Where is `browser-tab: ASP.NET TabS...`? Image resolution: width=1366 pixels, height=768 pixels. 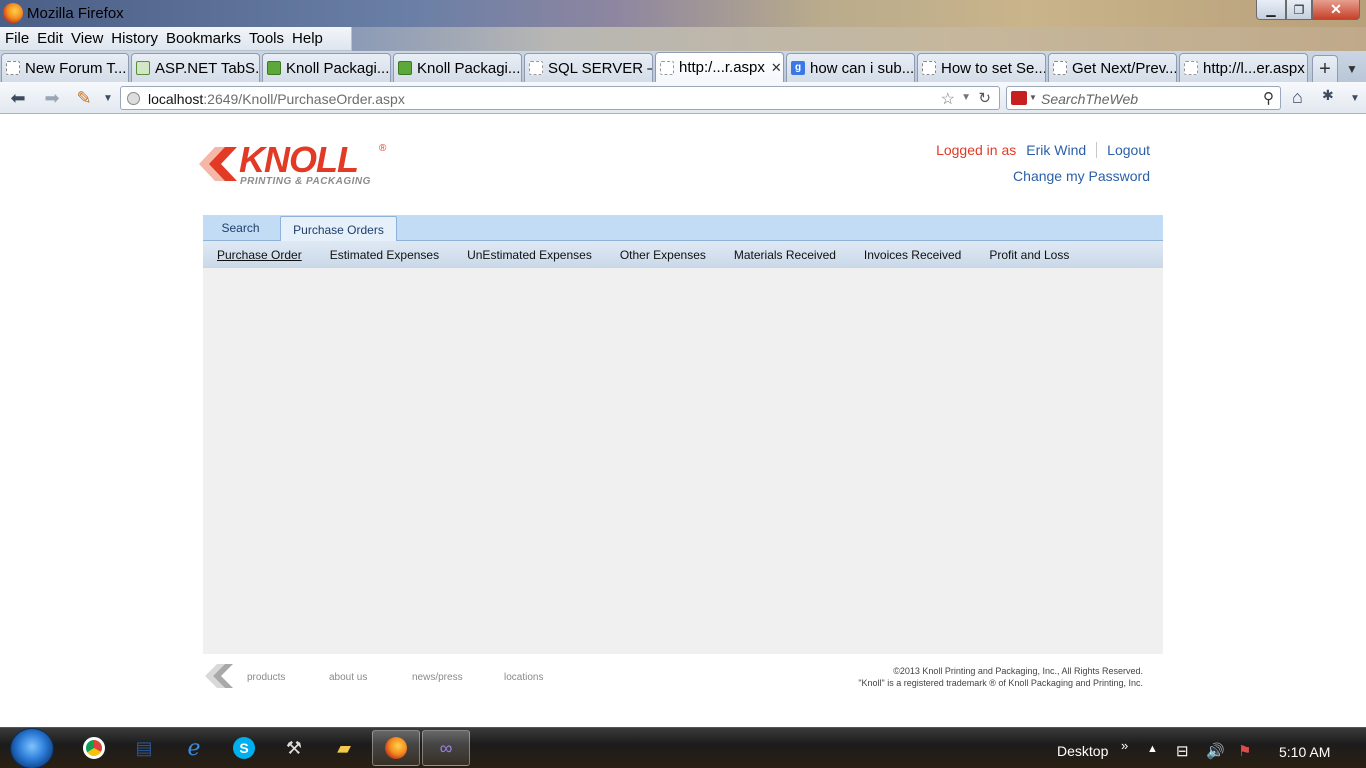 browser-tab: ASP.NET TabS... is located at coordinates (195, 67).